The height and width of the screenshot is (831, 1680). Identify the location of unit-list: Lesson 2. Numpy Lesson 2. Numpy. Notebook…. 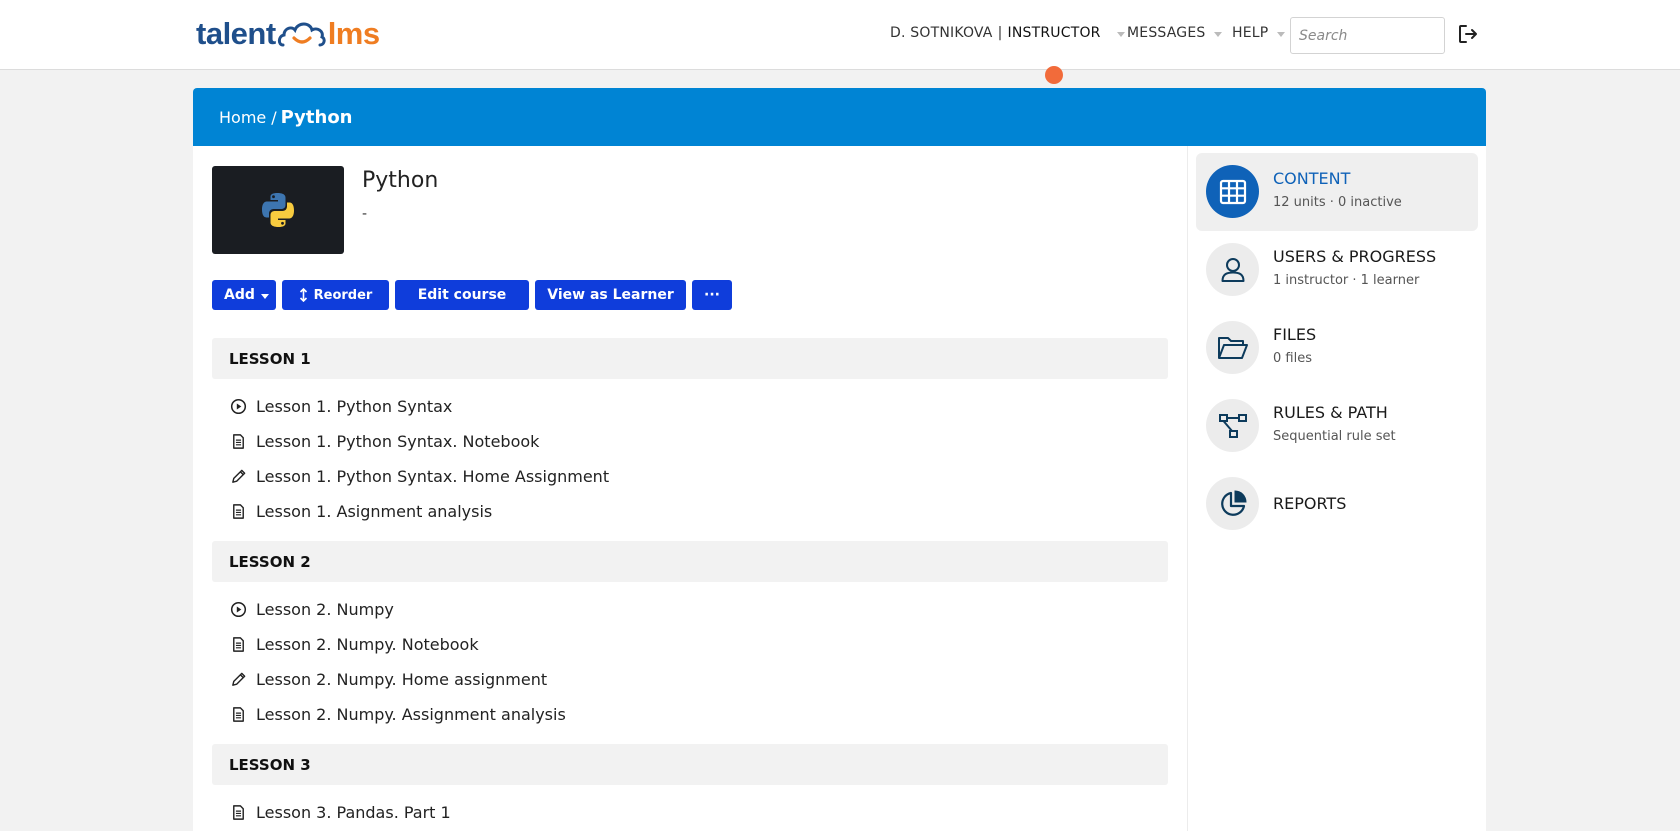
(690, 663).